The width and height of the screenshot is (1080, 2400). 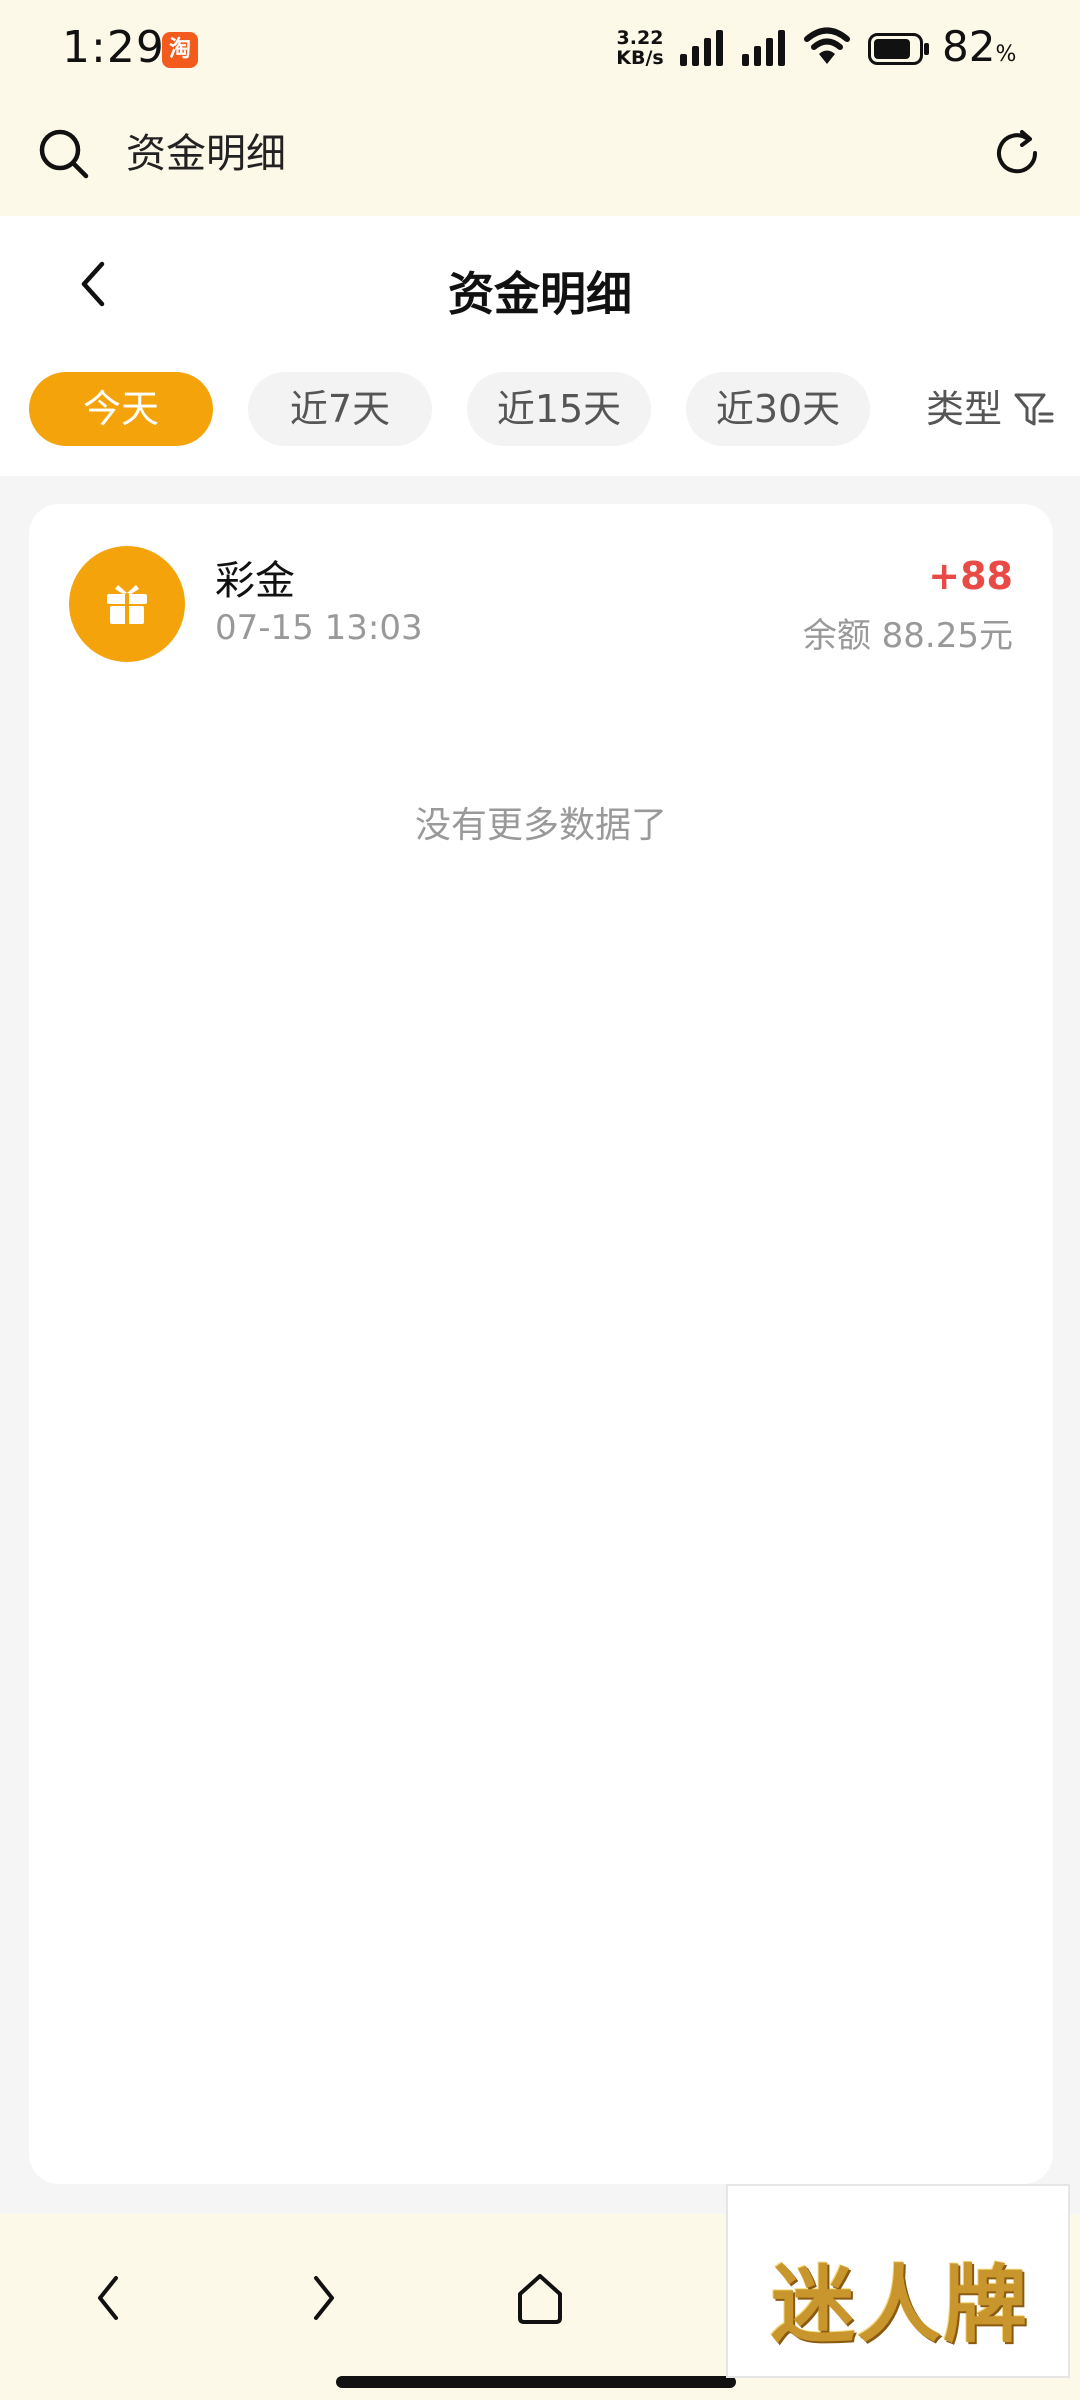 I want to click on page-header: 资金明细 今天 近7天 近15天 近30天 类型, so click(x=540, y=346).